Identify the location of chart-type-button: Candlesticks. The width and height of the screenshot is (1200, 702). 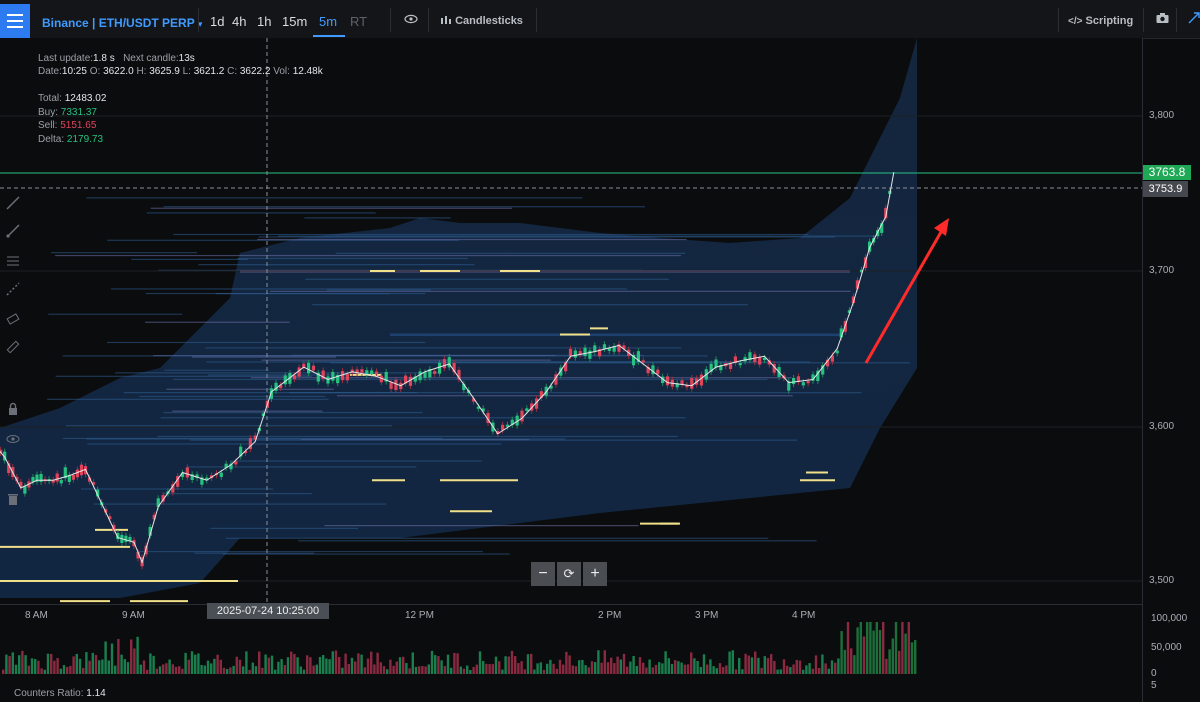
(481, 21).